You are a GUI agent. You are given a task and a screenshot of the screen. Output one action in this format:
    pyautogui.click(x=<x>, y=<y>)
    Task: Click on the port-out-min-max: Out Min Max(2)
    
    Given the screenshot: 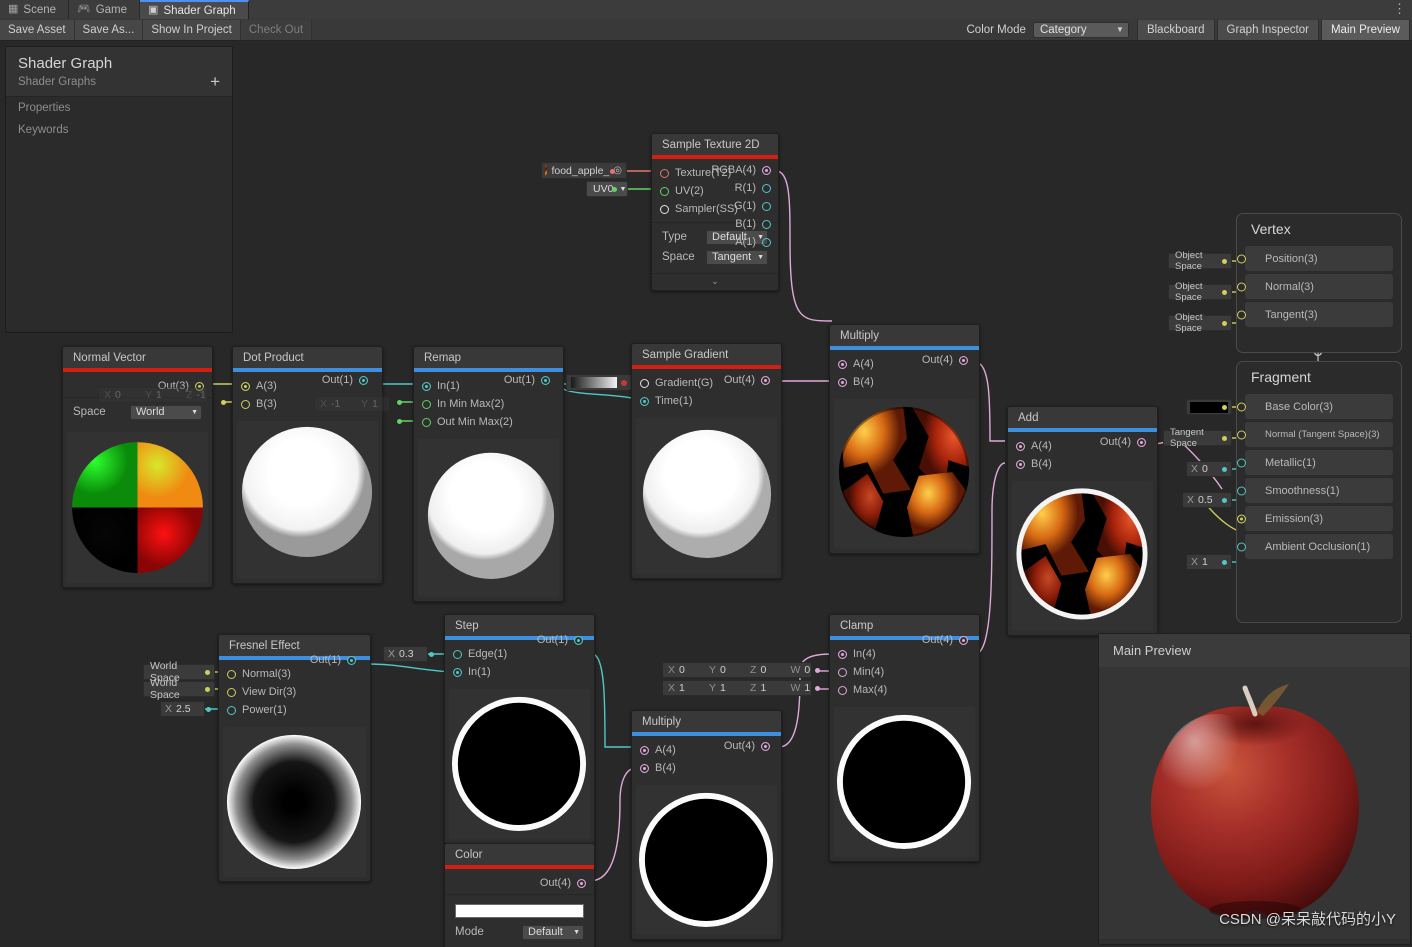 What is the action you would take?
    pyautogui.click(x=488, y=422)
    